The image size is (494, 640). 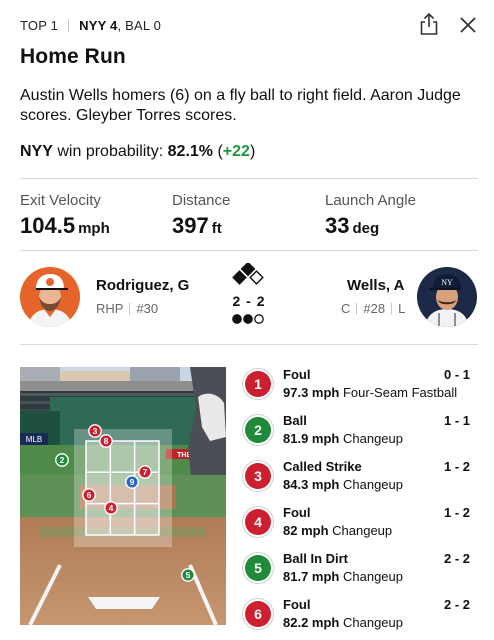 I want to click on zone-pitch-marker: 6, so click(x=89, y=495).